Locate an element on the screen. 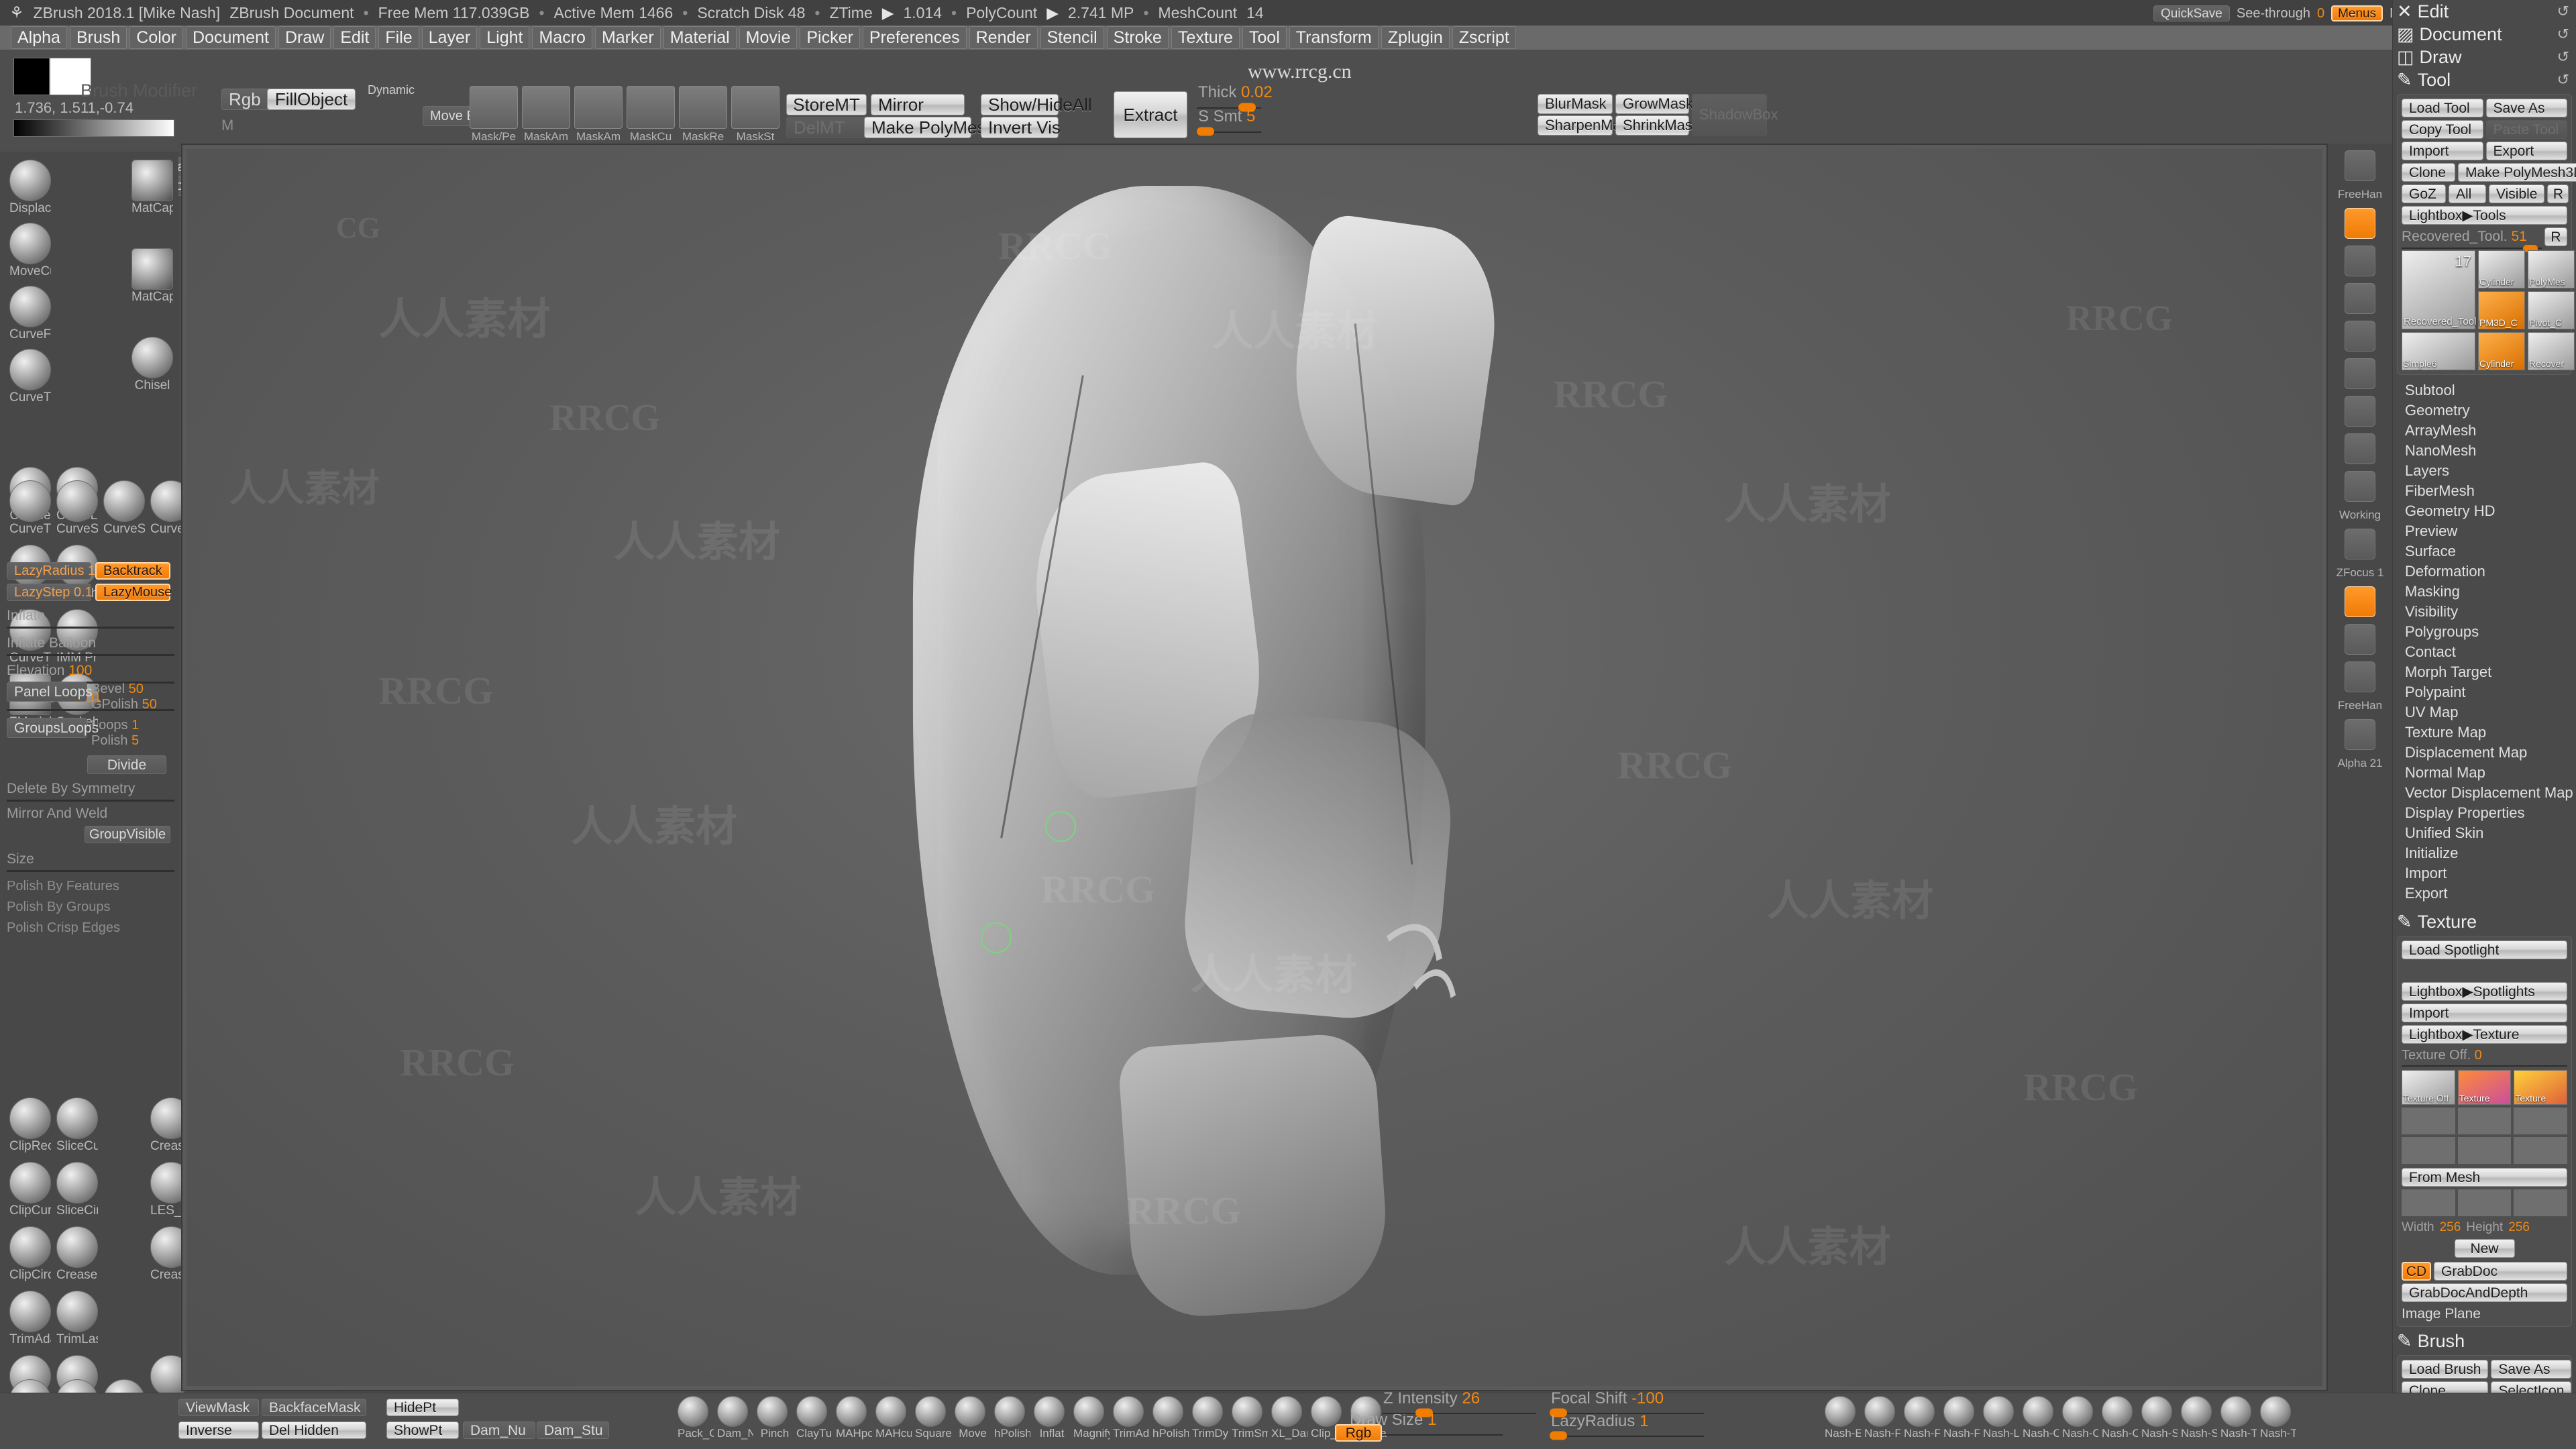 Image resolution: width=2576 pixels, height=1449 pixels. delmt-button: DelMT is located at coordinates (826, 127).